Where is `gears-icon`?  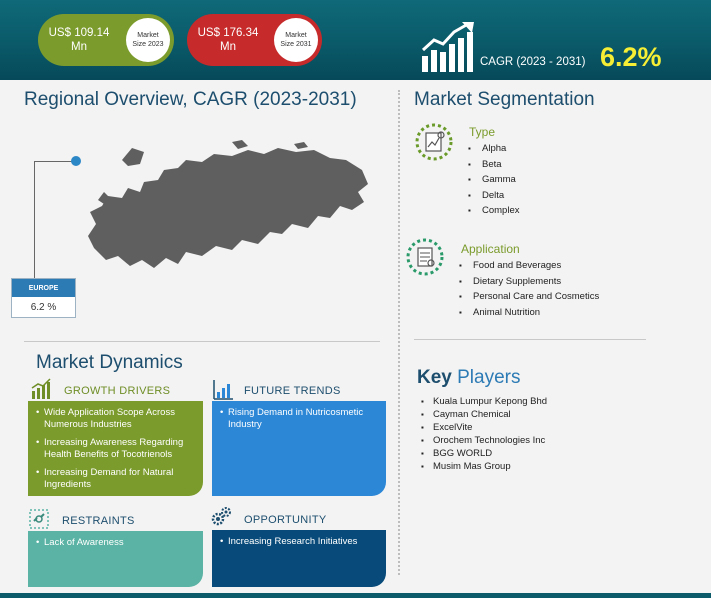
gears-icon is located at coordinates (221, 516).